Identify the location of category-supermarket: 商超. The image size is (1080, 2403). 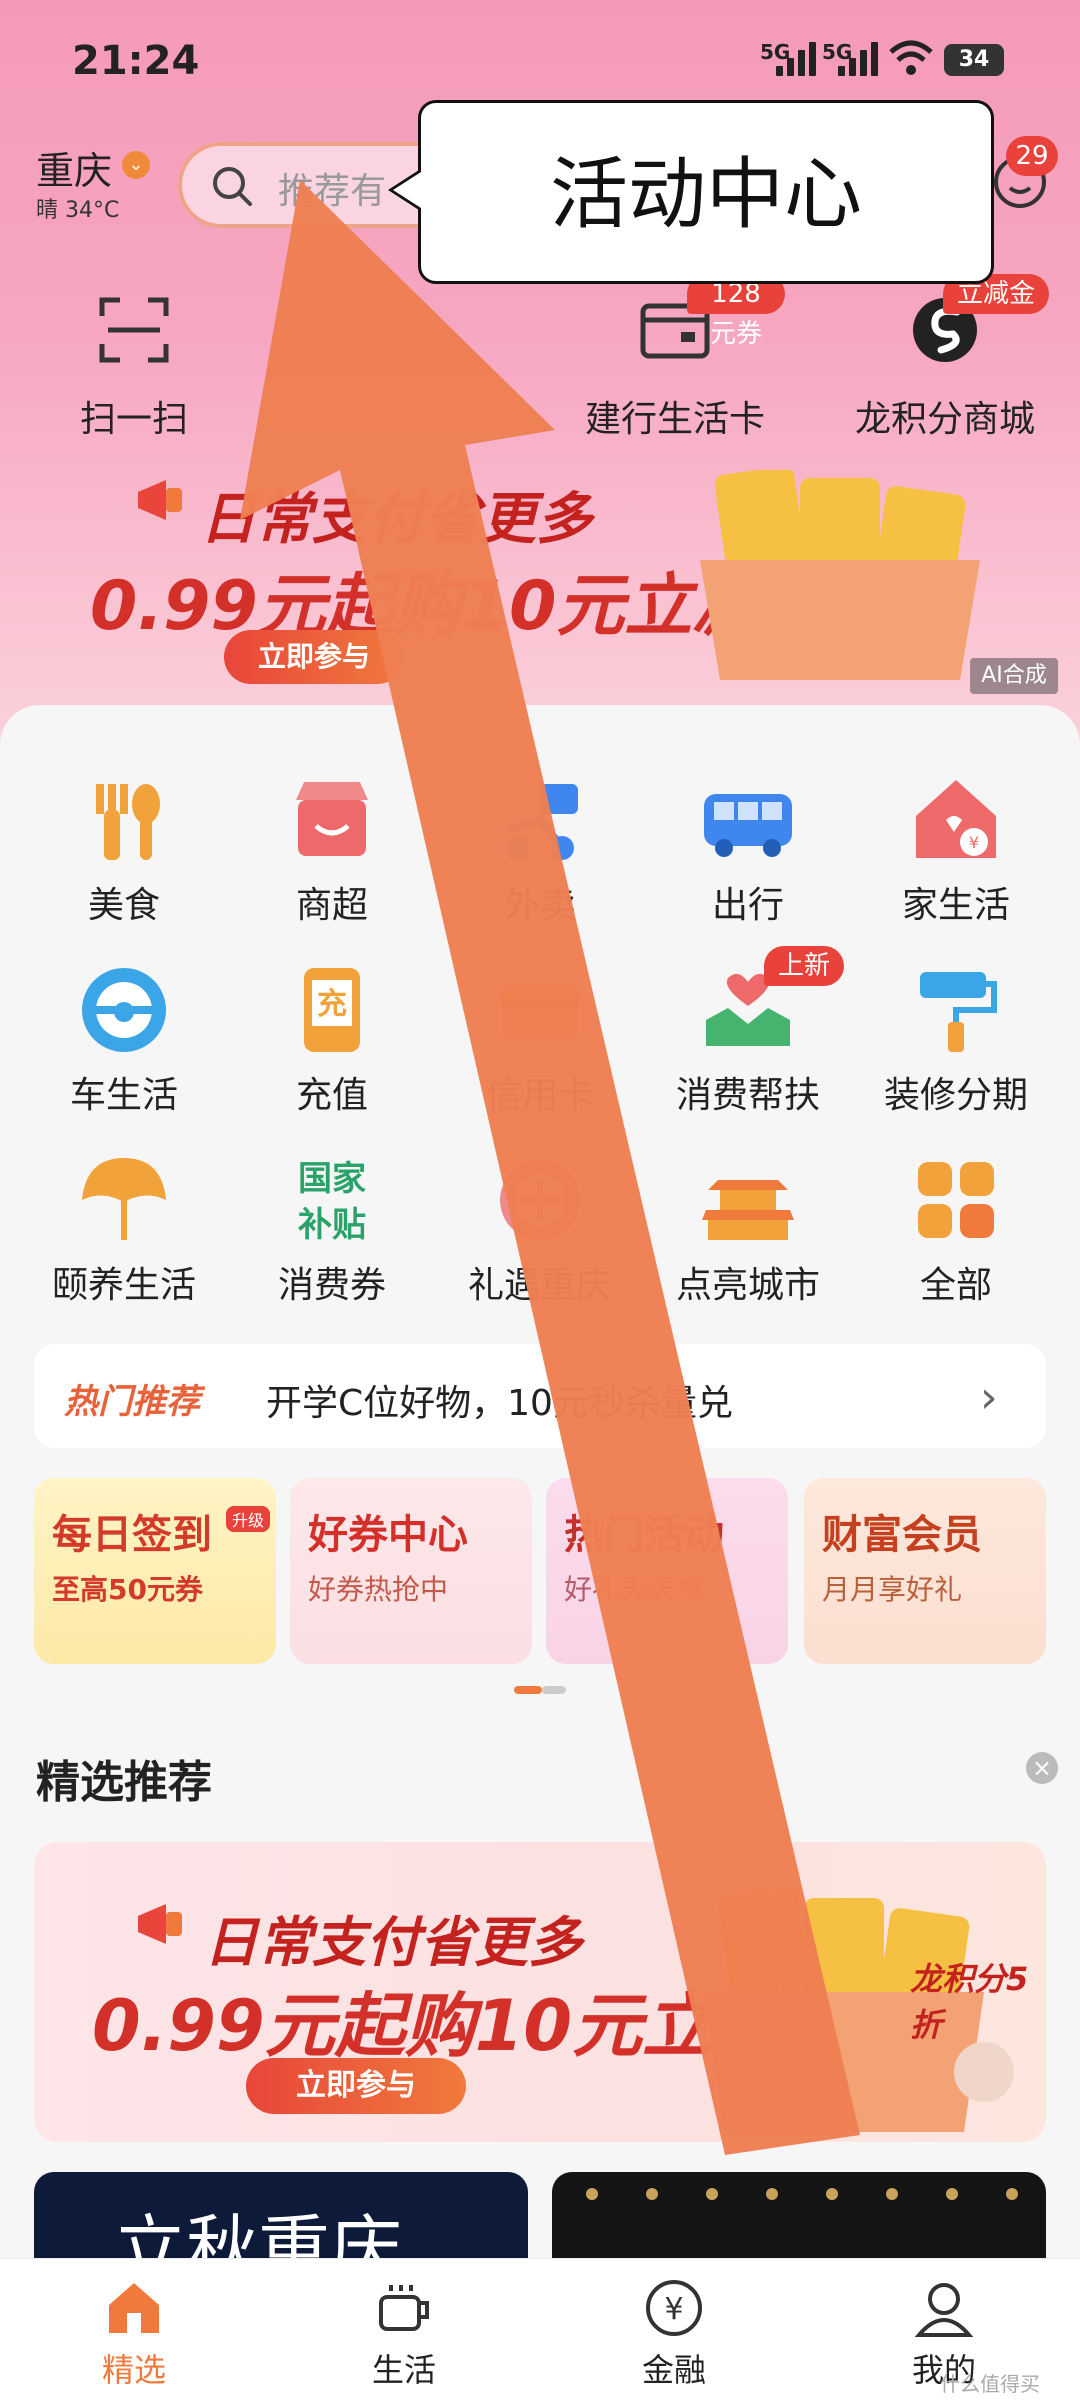
(332, 855).